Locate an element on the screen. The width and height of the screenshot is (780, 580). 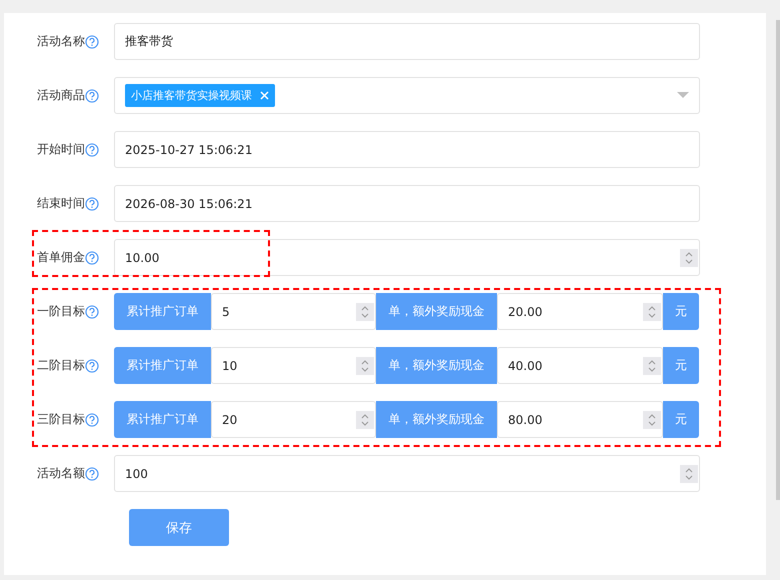
field-label: 活动名额 is located at coordinates (61, 473).